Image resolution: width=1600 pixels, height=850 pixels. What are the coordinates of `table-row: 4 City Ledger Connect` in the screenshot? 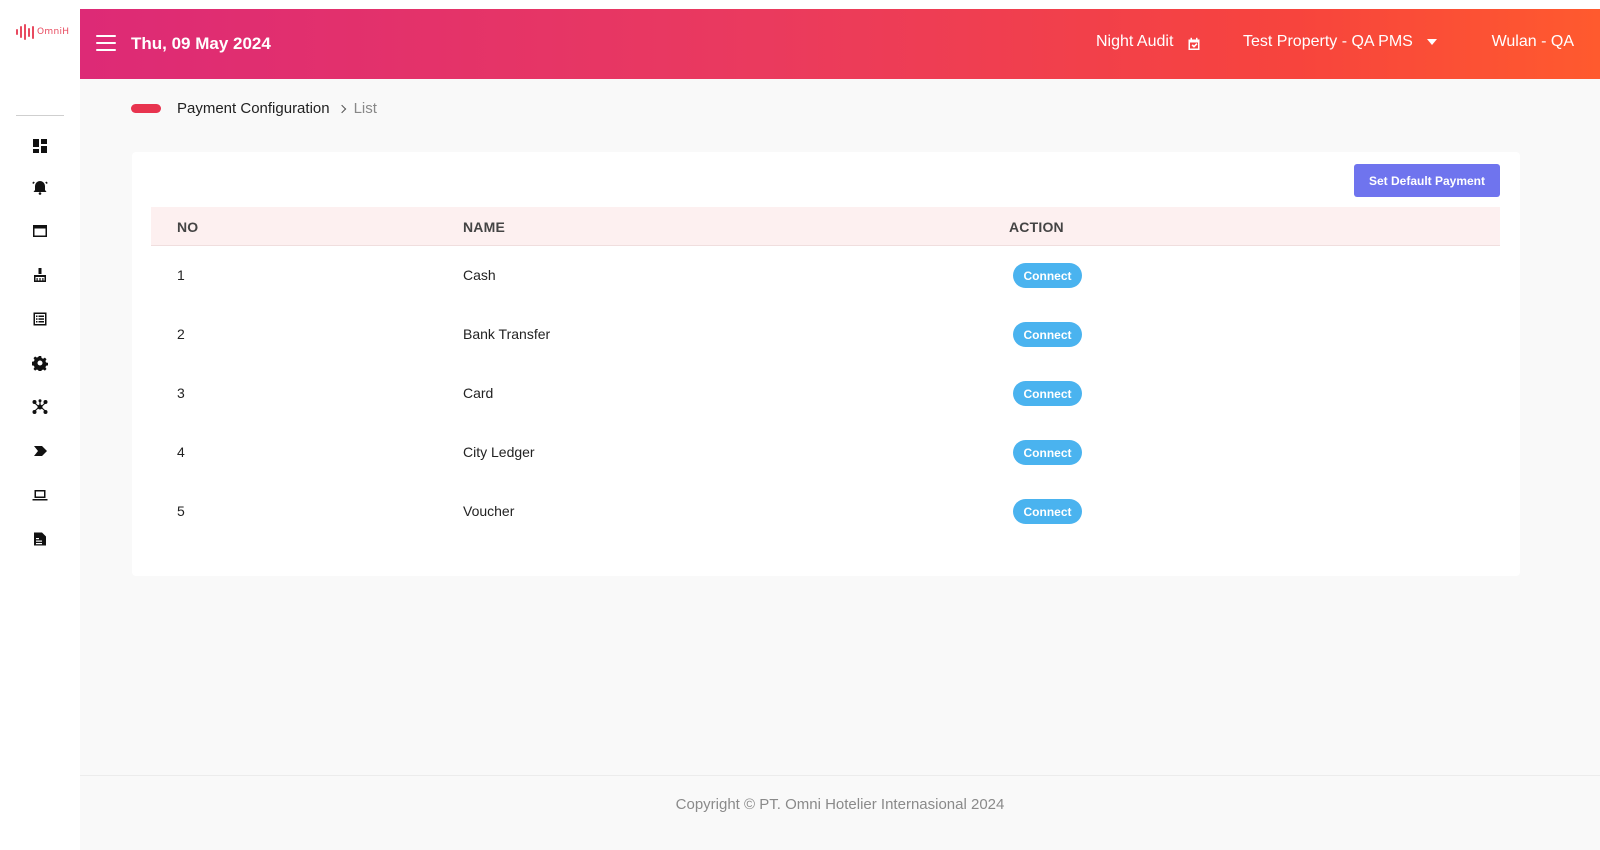 It's located at (825, 452).